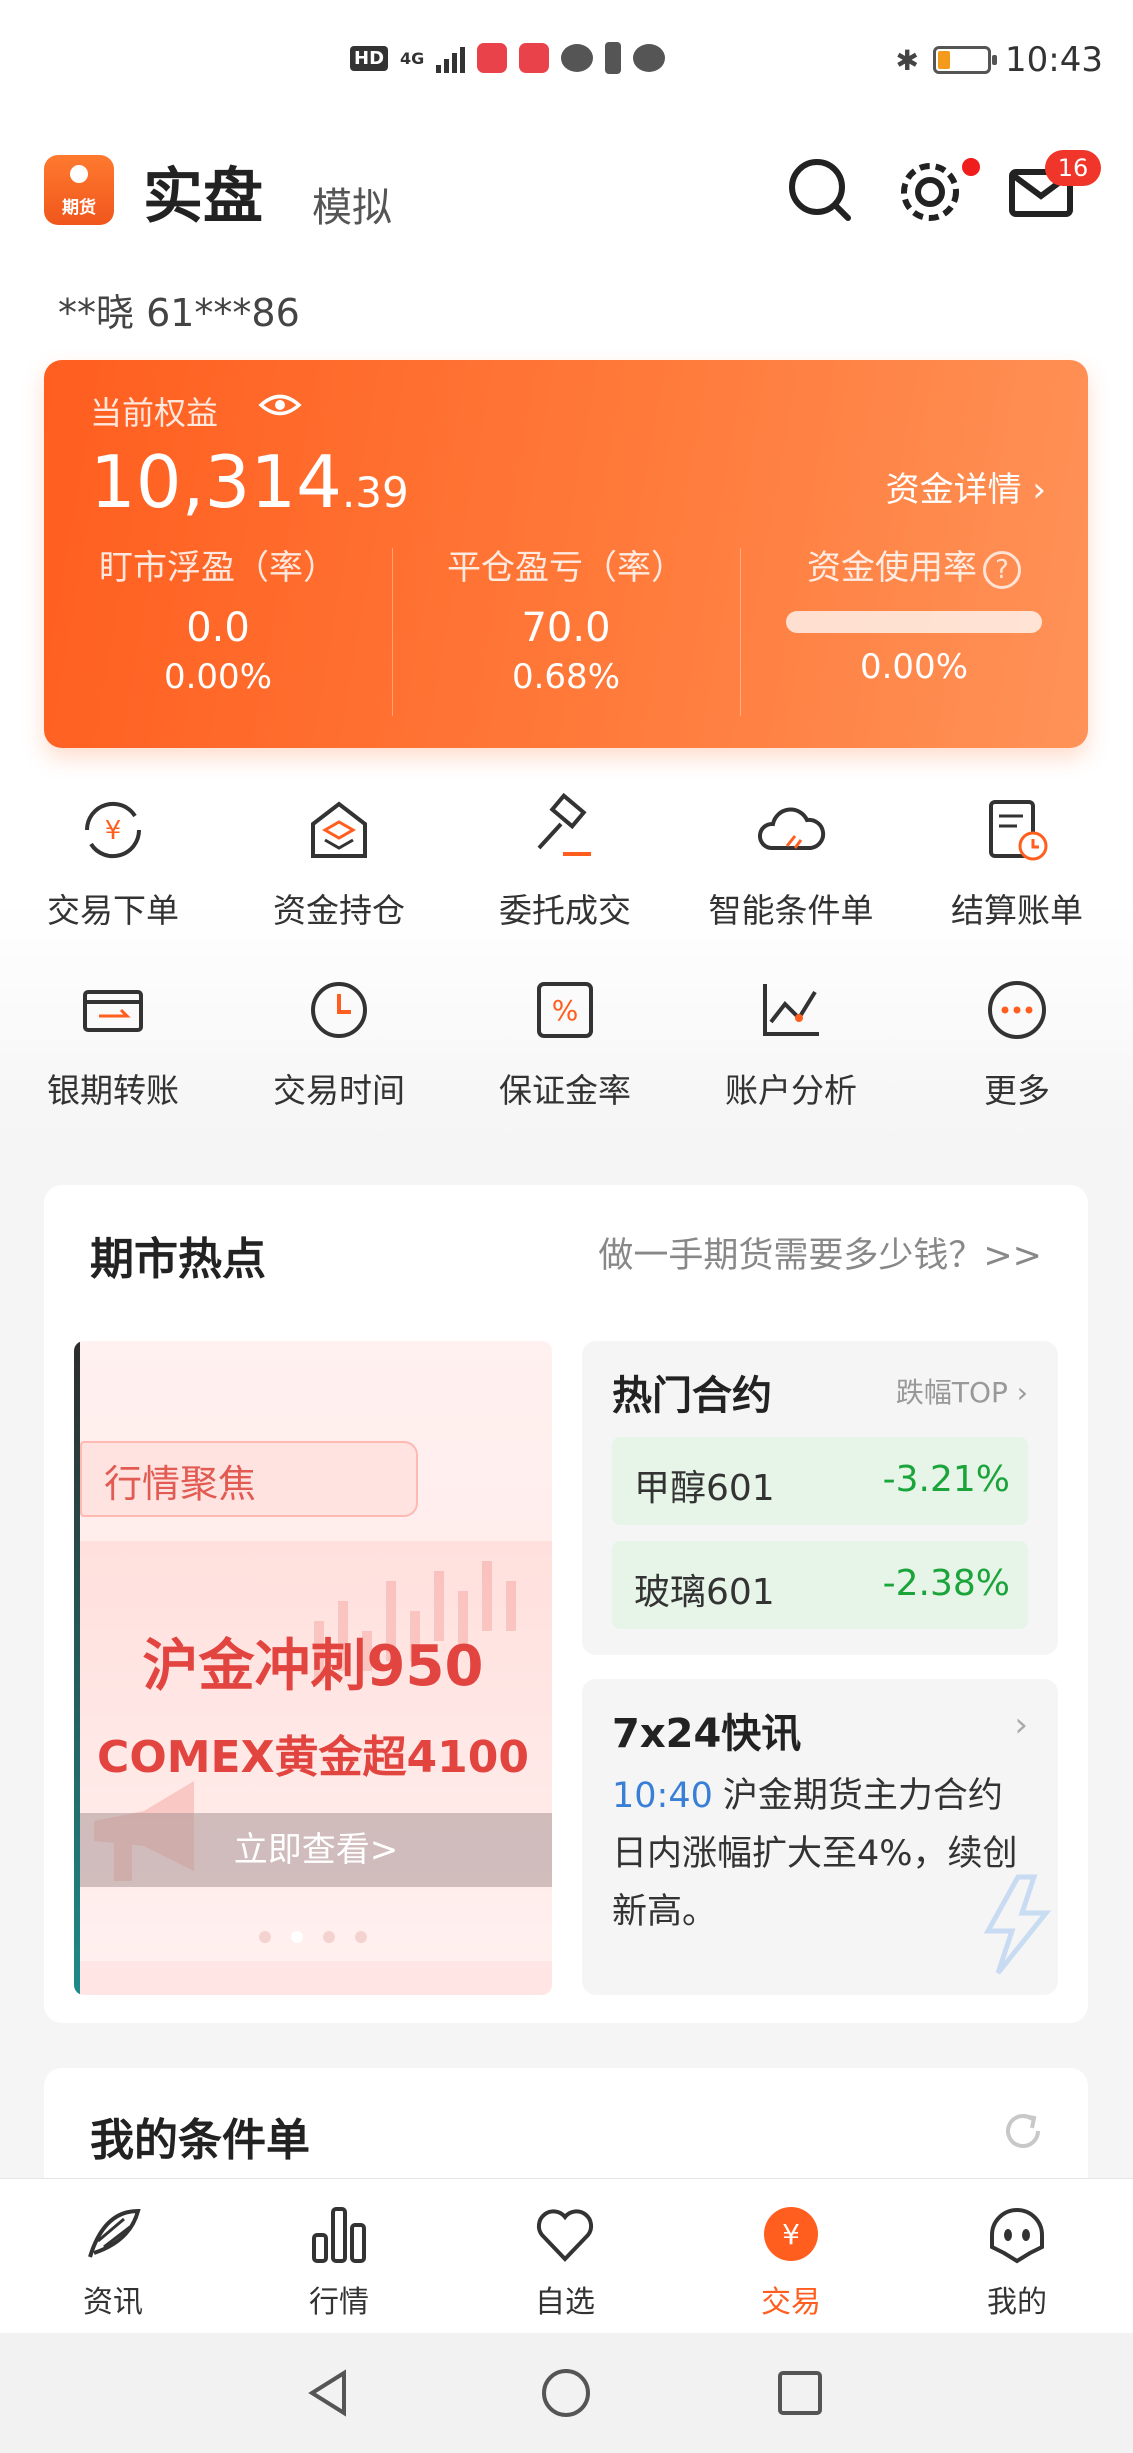 This screenshot has width=1133, height=2453. What do you see at coordinates (566, 628) in the screenshot?
I see `closing-pnl-value: 70.0` at bounding box center [566, 628].